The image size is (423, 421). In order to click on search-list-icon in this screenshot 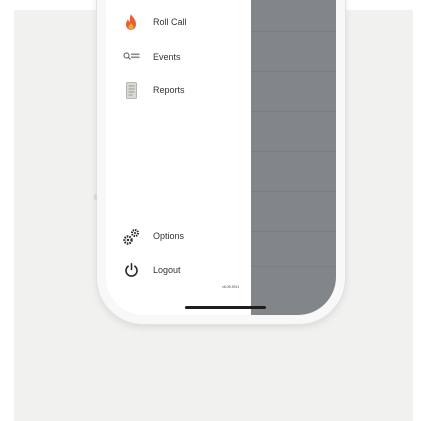, I will do `click(131, 57)`.